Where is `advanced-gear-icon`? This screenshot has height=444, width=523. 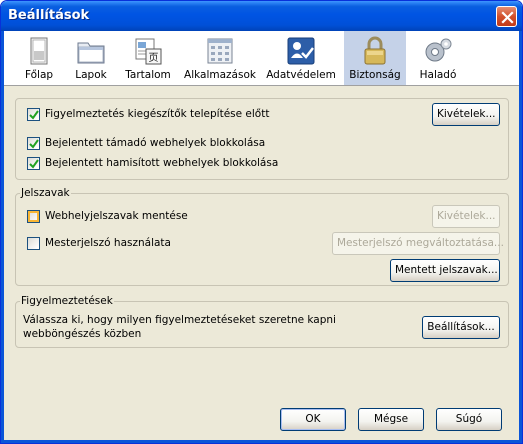
advanced-gear-icon is located at coordinates (438, 50).